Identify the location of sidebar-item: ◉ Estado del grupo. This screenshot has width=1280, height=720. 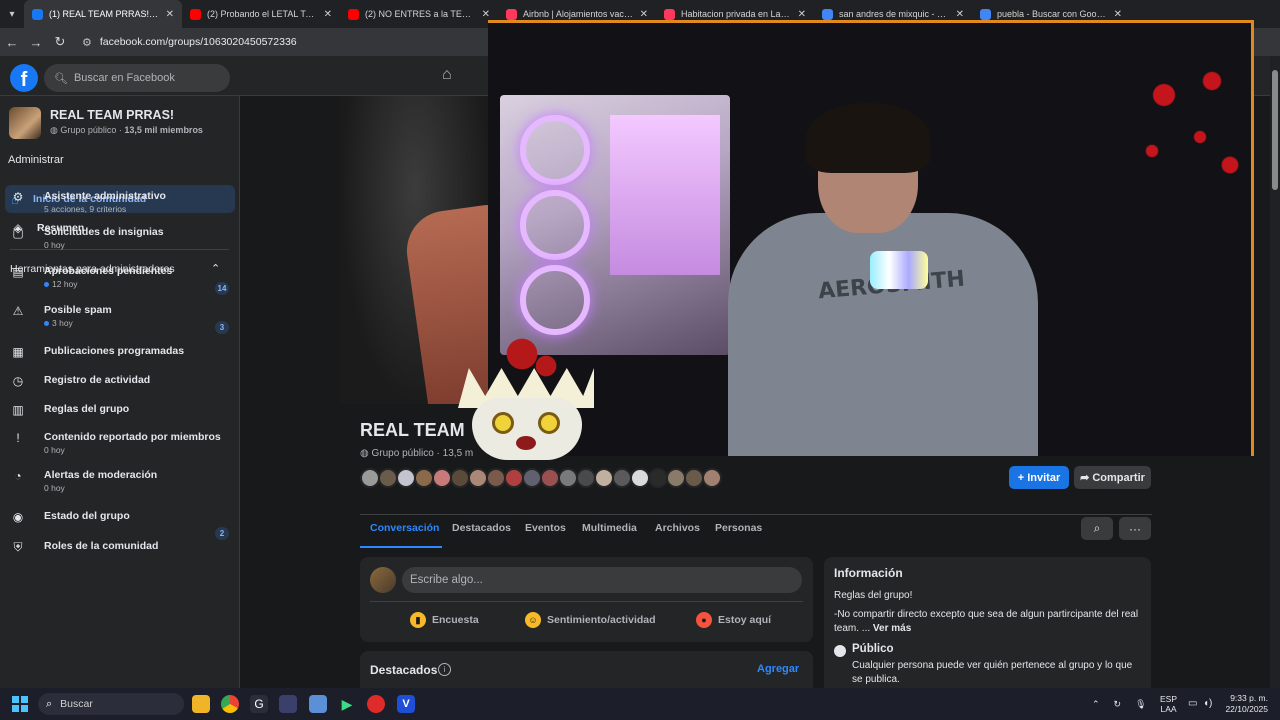
(121, 517).